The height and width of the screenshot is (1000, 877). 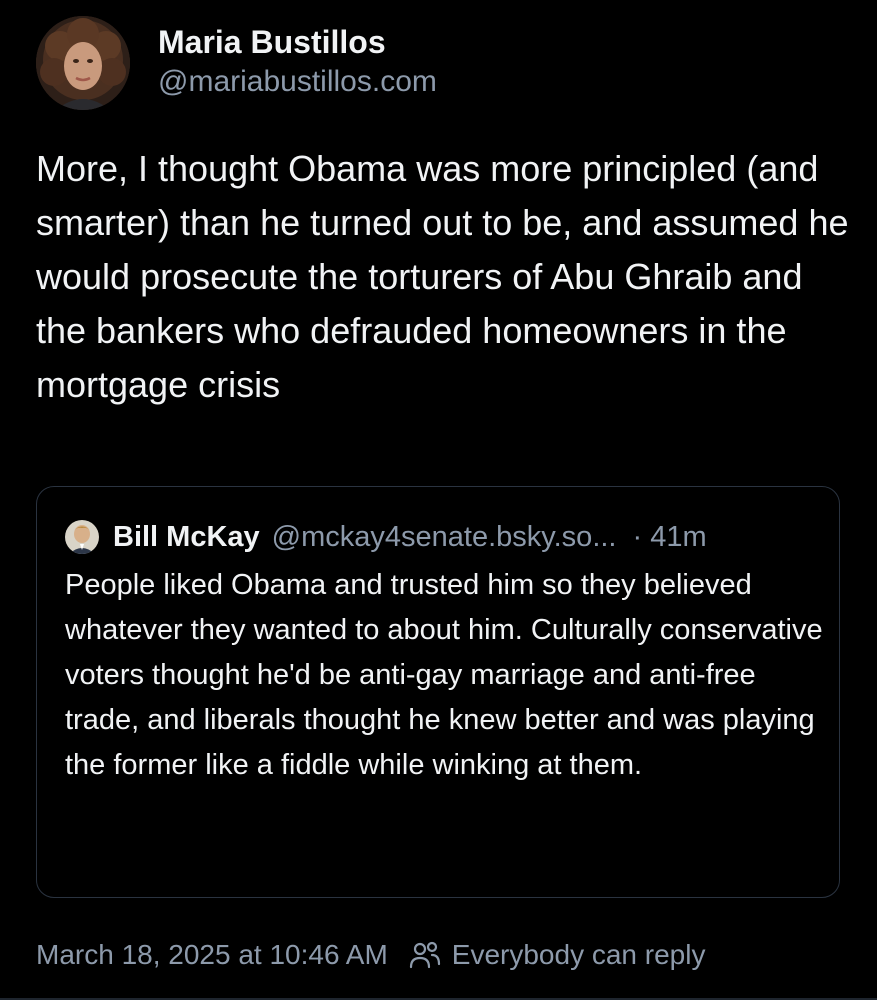 What do you see at coordinates (297, 82) in the screenshot?
I see `author-handle: @mariabustillos.com` at bounding box center [297, 82].